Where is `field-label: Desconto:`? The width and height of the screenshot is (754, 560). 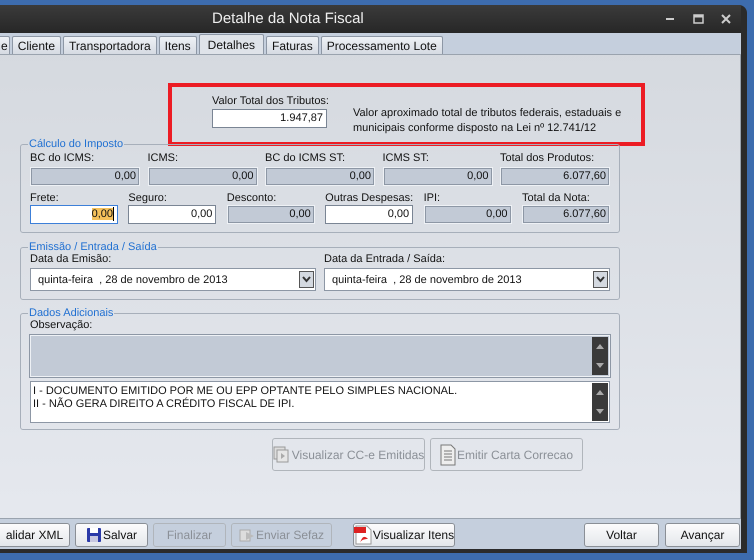 field-label: Desconto: is located at coordinates (252, 198).